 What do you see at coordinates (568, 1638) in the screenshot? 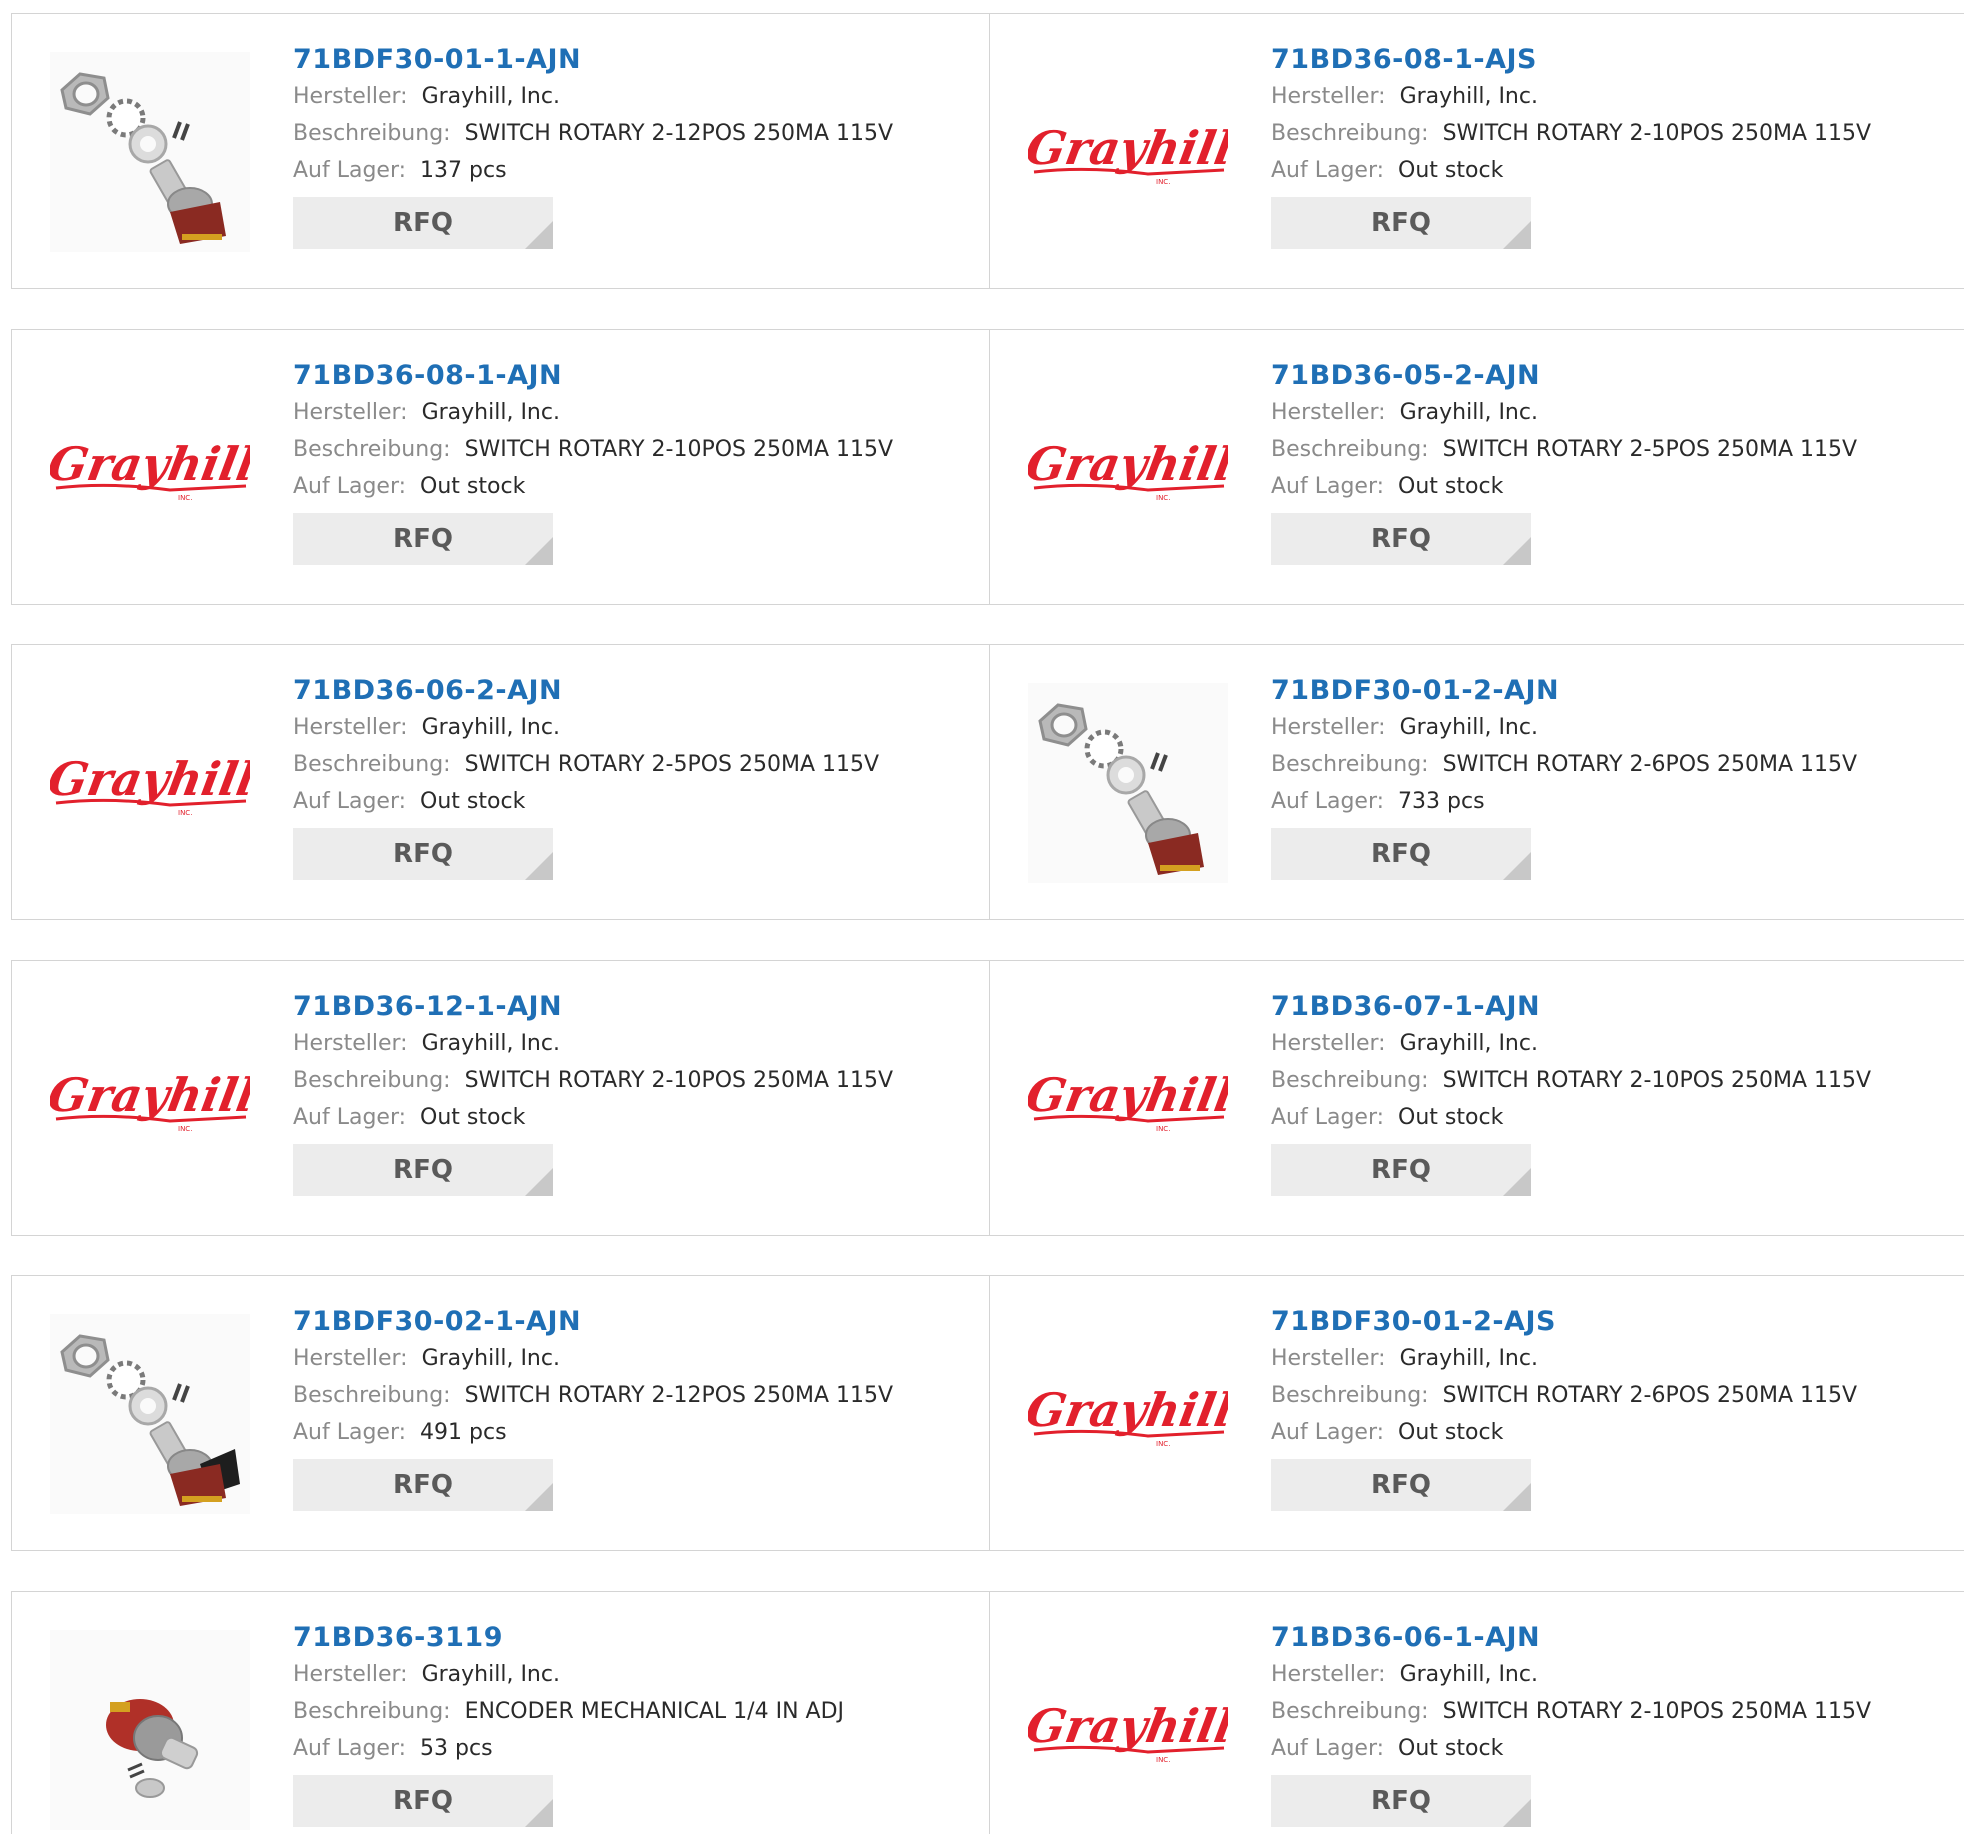
I see `part-number-link: 71BD36-3119` at bounding box center [568, 1638].